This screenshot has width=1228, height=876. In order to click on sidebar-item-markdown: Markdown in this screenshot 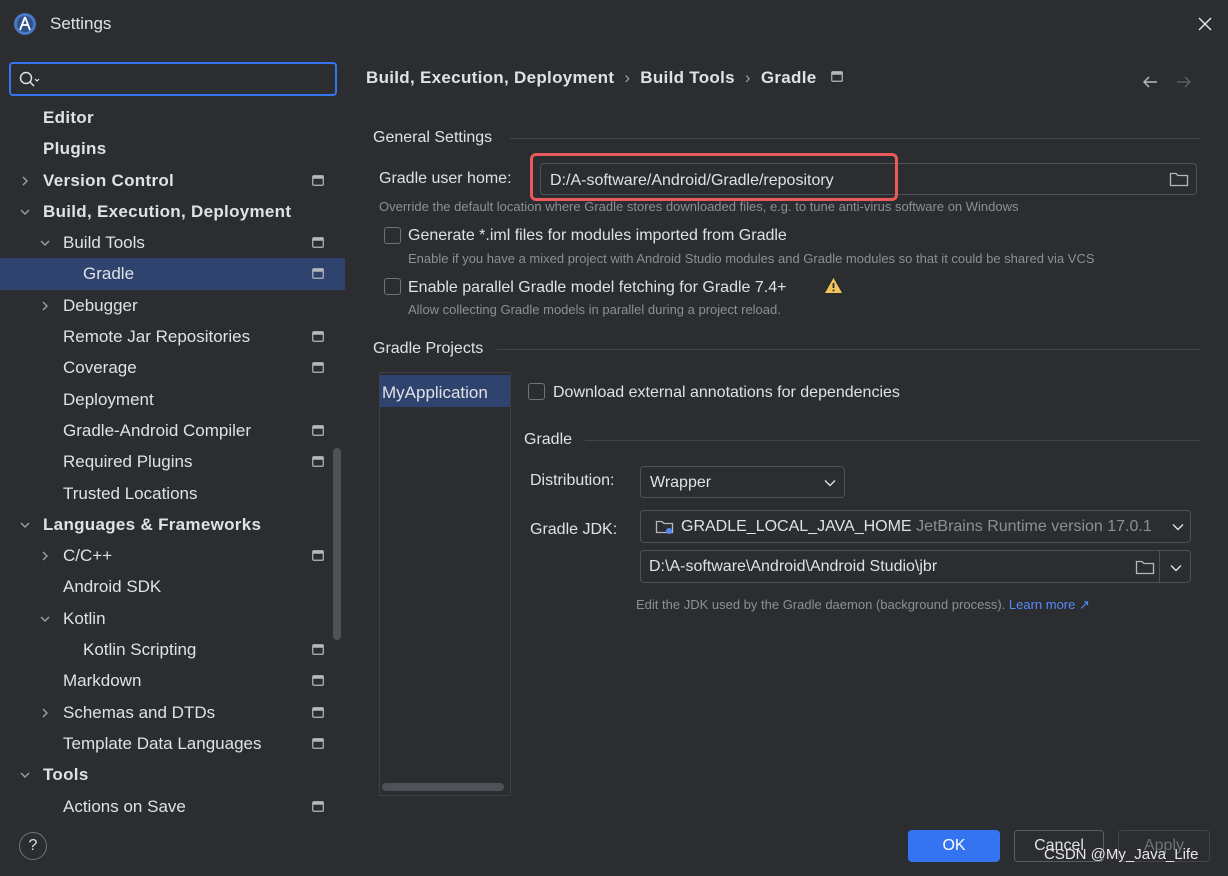, I will do `click(172, 680)`.